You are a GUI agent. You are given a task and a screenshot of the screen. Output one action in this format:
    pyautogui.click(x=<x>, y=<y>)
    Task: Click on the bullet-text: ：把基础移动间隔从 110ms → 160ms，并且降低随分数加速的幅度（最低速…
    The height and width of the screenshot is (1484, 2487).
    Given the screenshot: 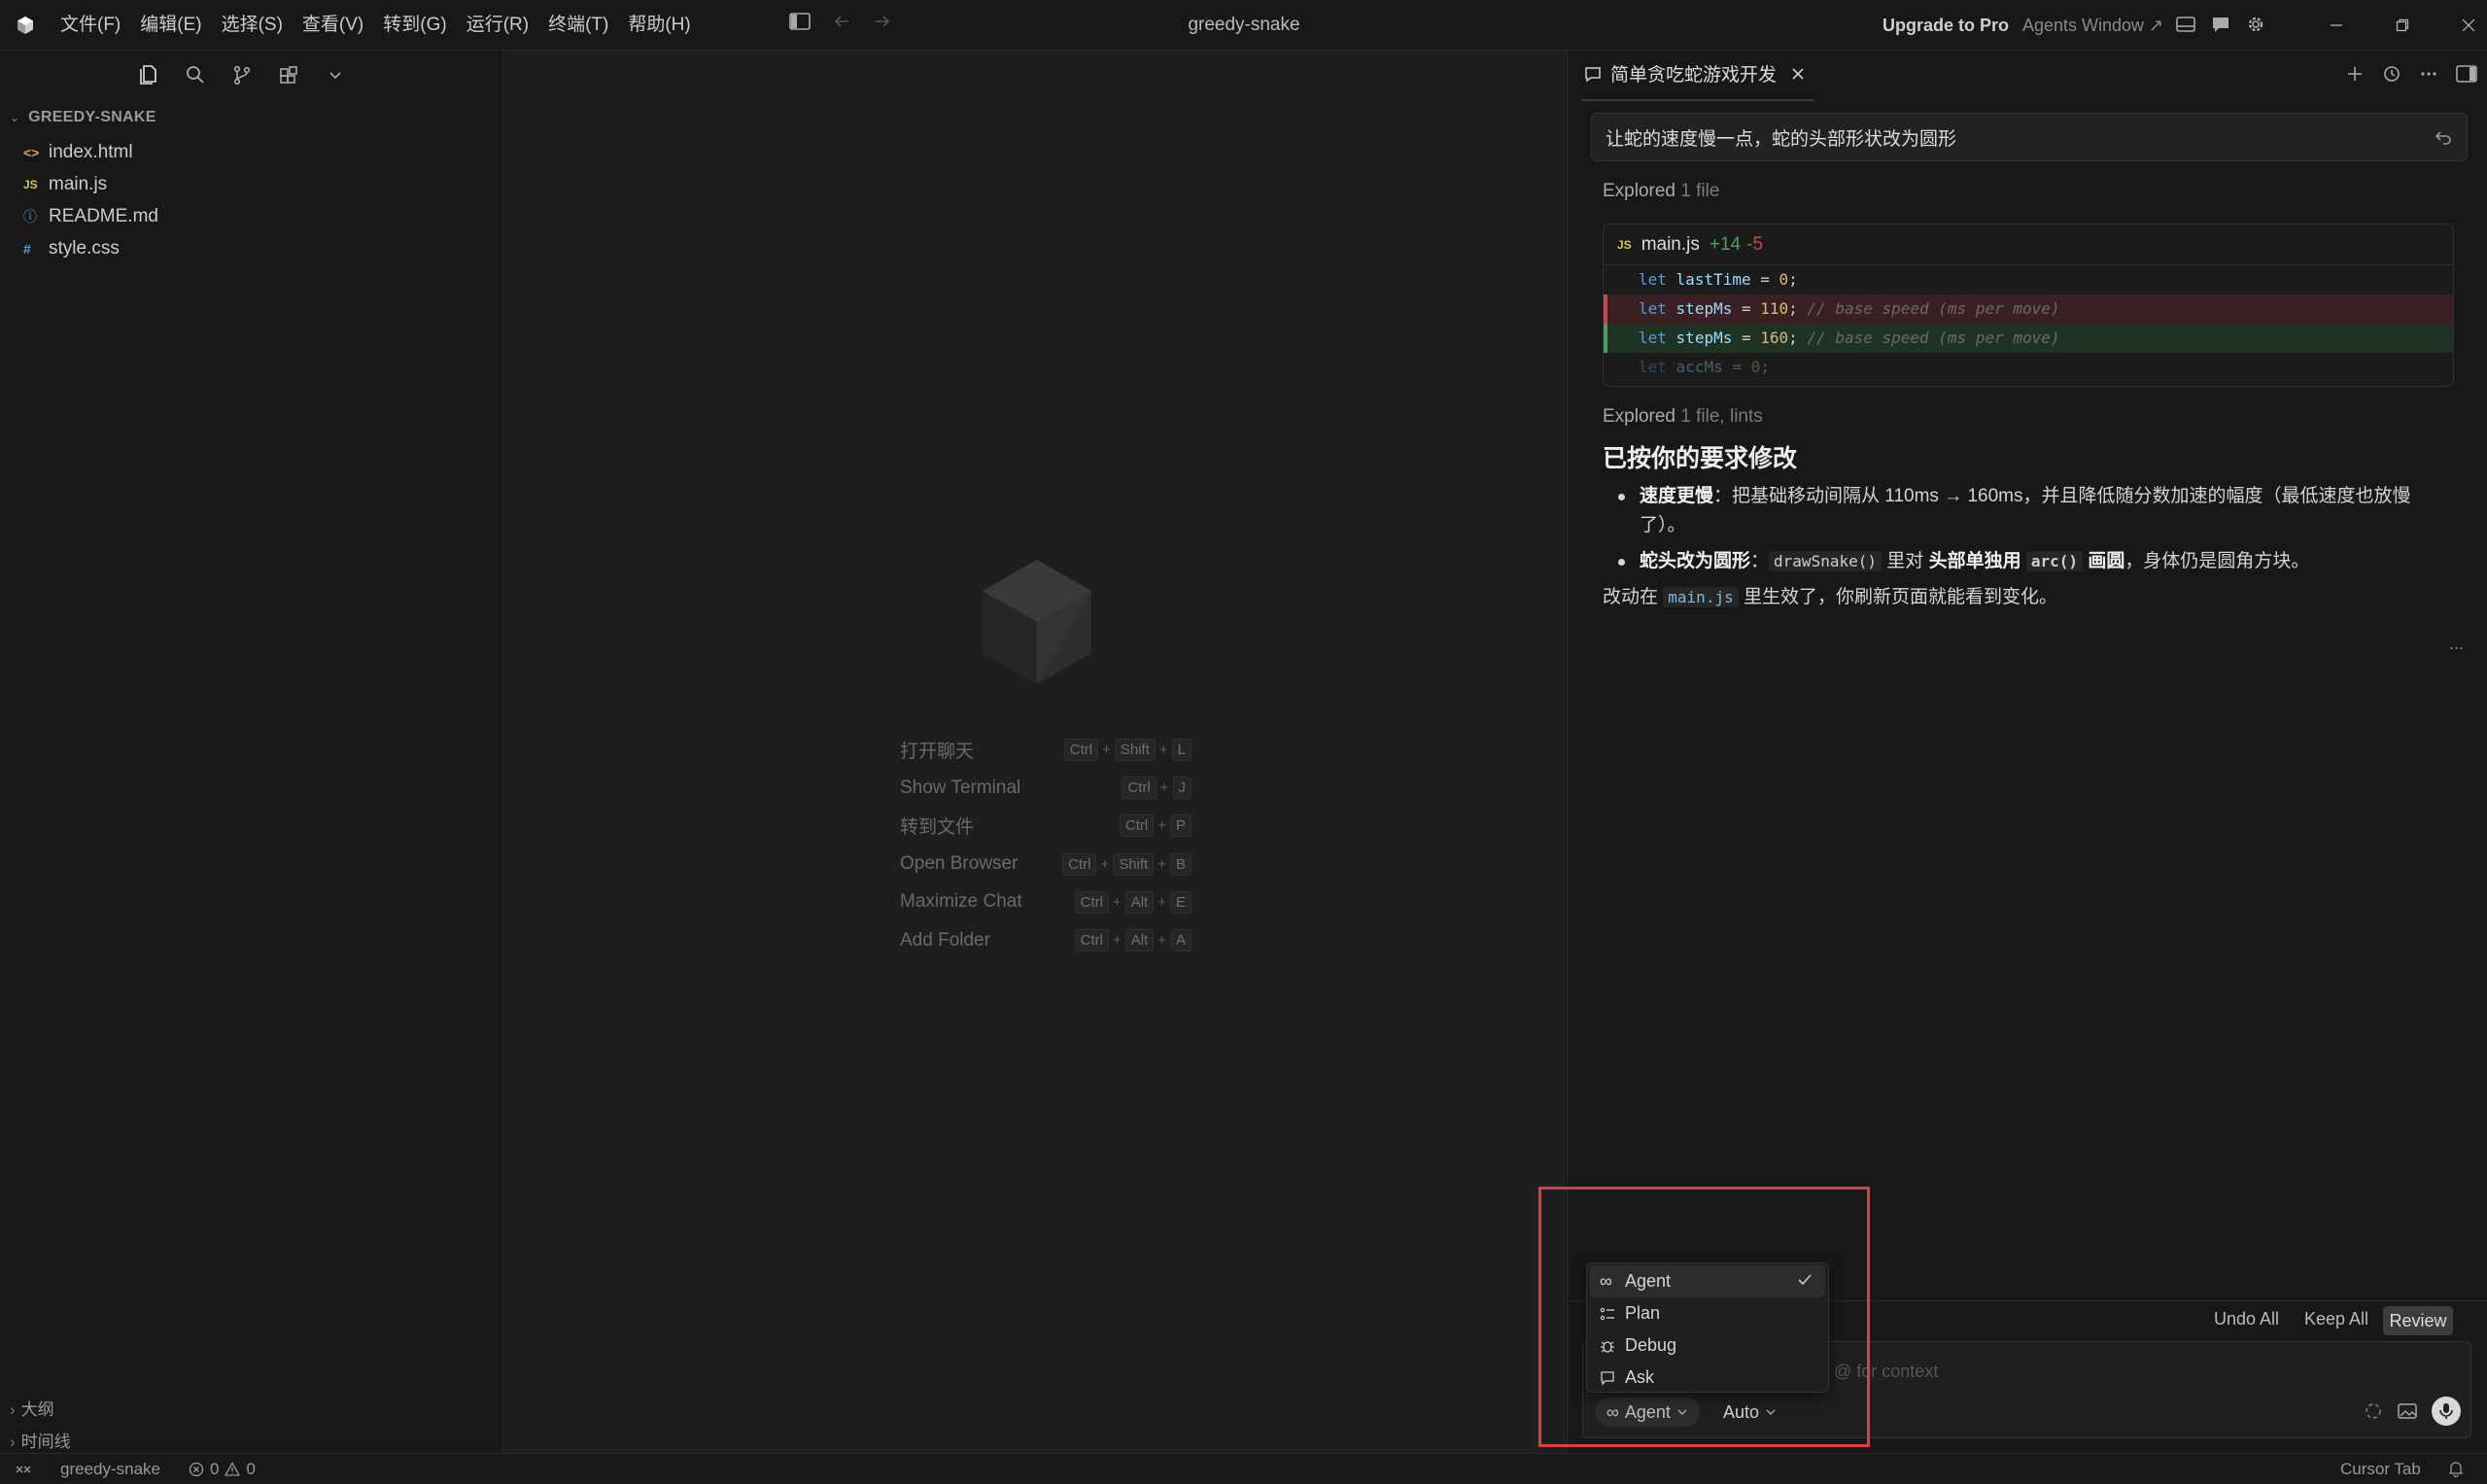 What is the action you would take?
    pyautogui.click(x=2026, y=510)
    